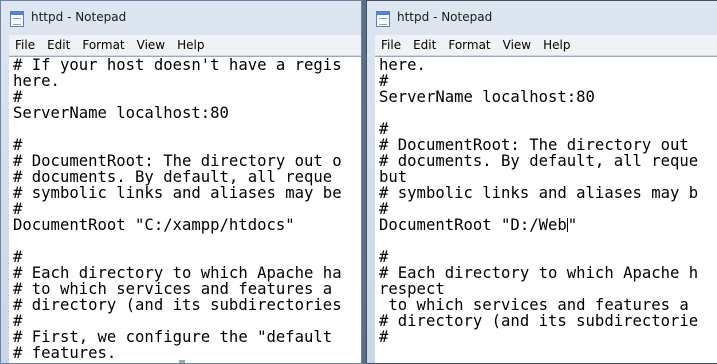 This screenshot has height=364, width=717. I want to click on text-line: # symbolic links and aliases may be, so click(177, 193).